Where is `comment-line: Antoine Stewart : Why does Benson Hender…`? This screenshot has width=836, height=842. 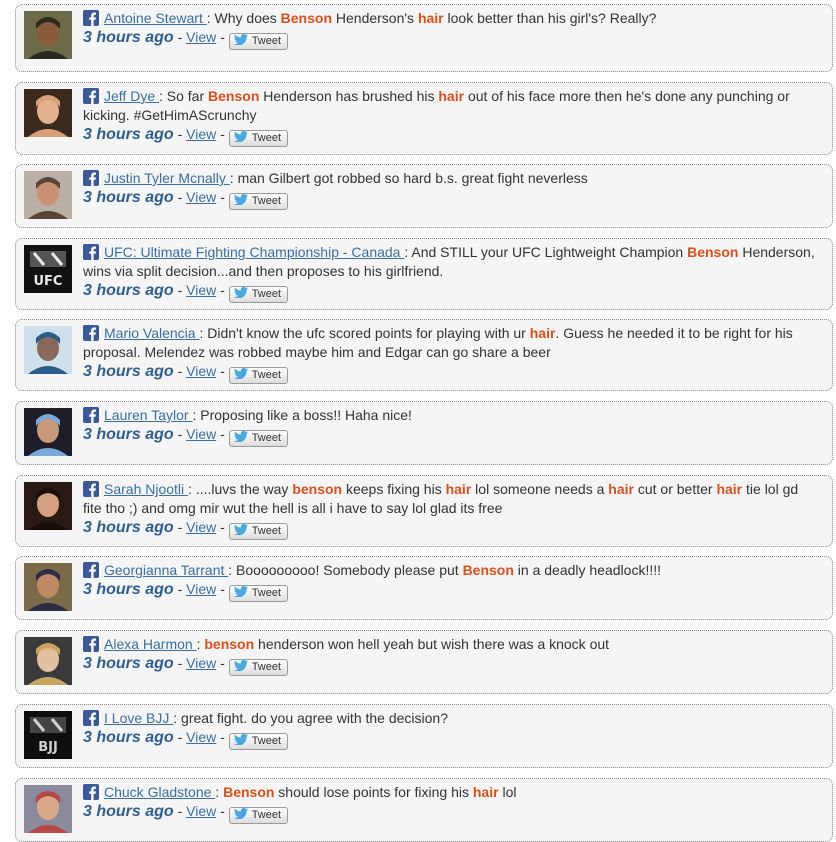
comment-line: Antoine Stewart : Why does Benson Hender… is located at coordinates (451, 18).